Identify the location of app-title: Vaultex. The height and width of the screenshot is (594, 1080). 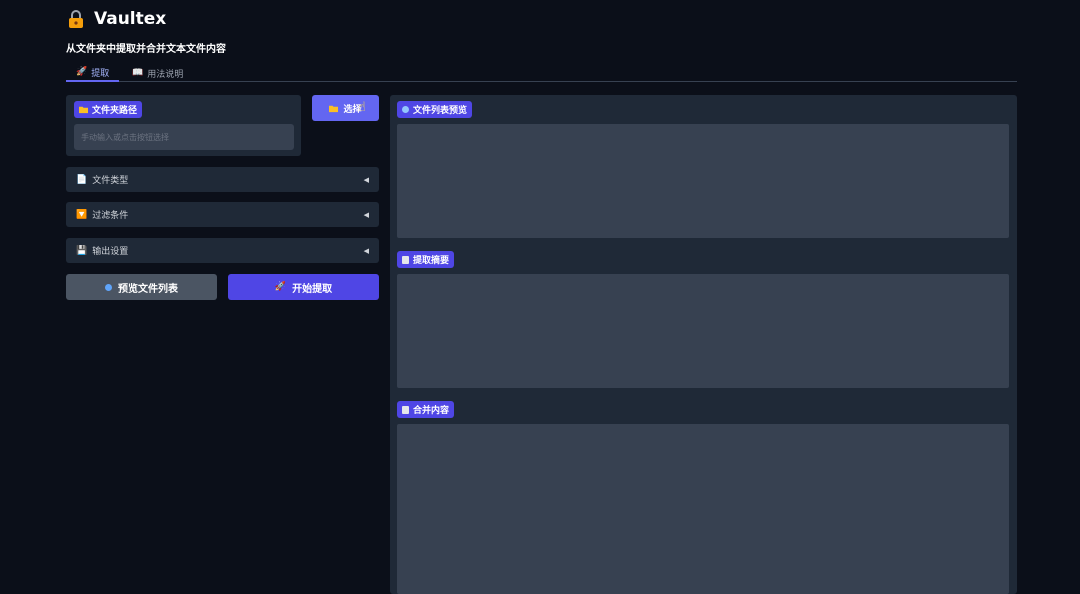
(130, 19).